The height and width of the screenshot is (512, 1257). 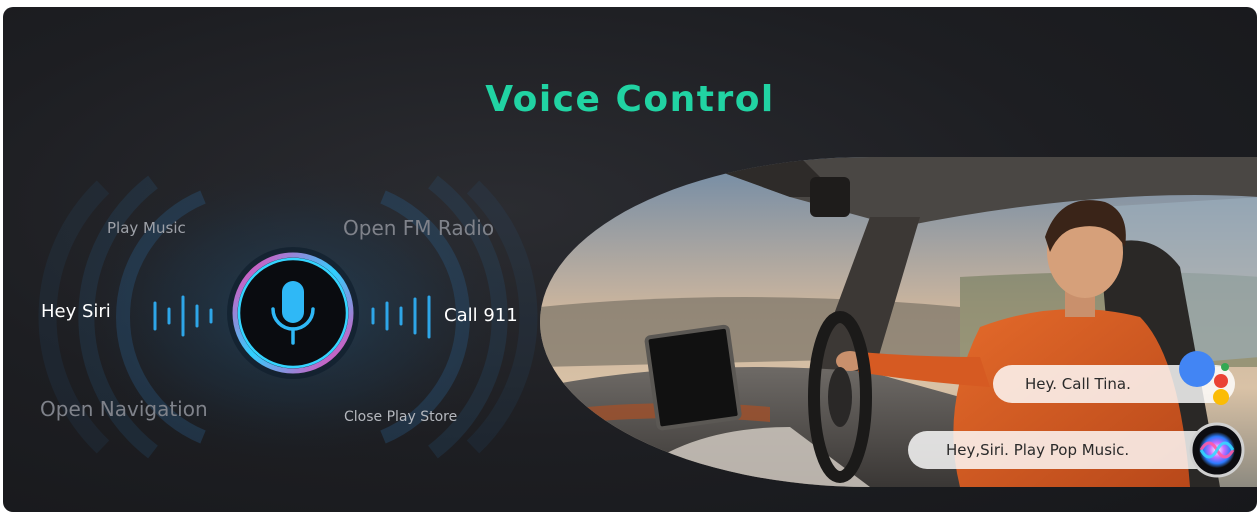 What do you see at coordinates (481, 315) in the screenshot?
I see `command-call-911: Call 911` at bounding box center [481, 315].